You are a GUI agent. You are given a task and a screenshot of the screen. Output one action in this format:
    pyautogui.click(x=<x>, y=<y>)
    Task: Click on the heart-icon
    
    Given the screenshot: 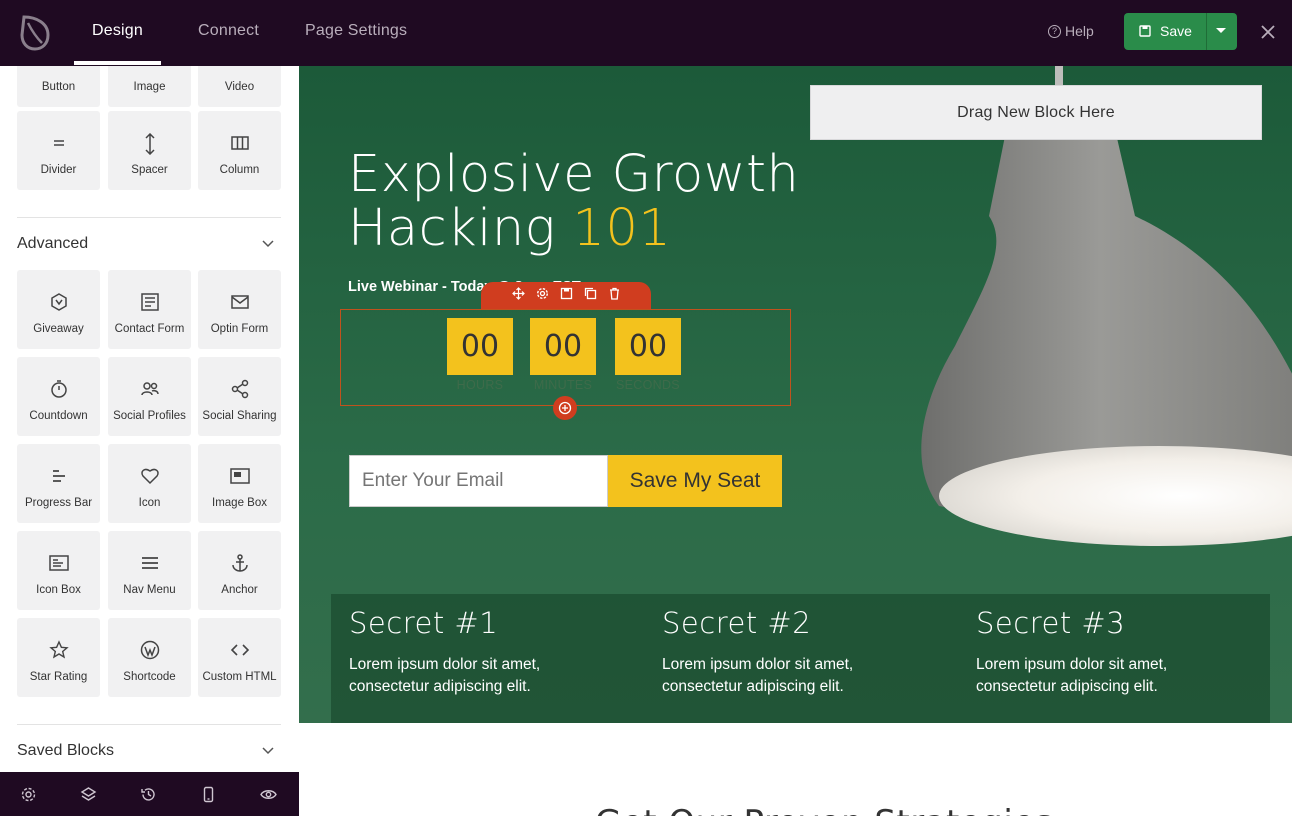 What is the action you would take?
    pyautogui.click(x=149, y=476)
    